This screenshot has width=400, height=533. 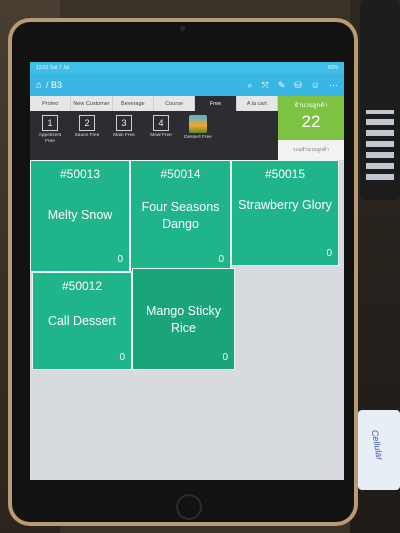 What do you see at coordinates (124, 135) in the screenshot?
I see `course-label: Main Free` at bounding box center [124, 135].